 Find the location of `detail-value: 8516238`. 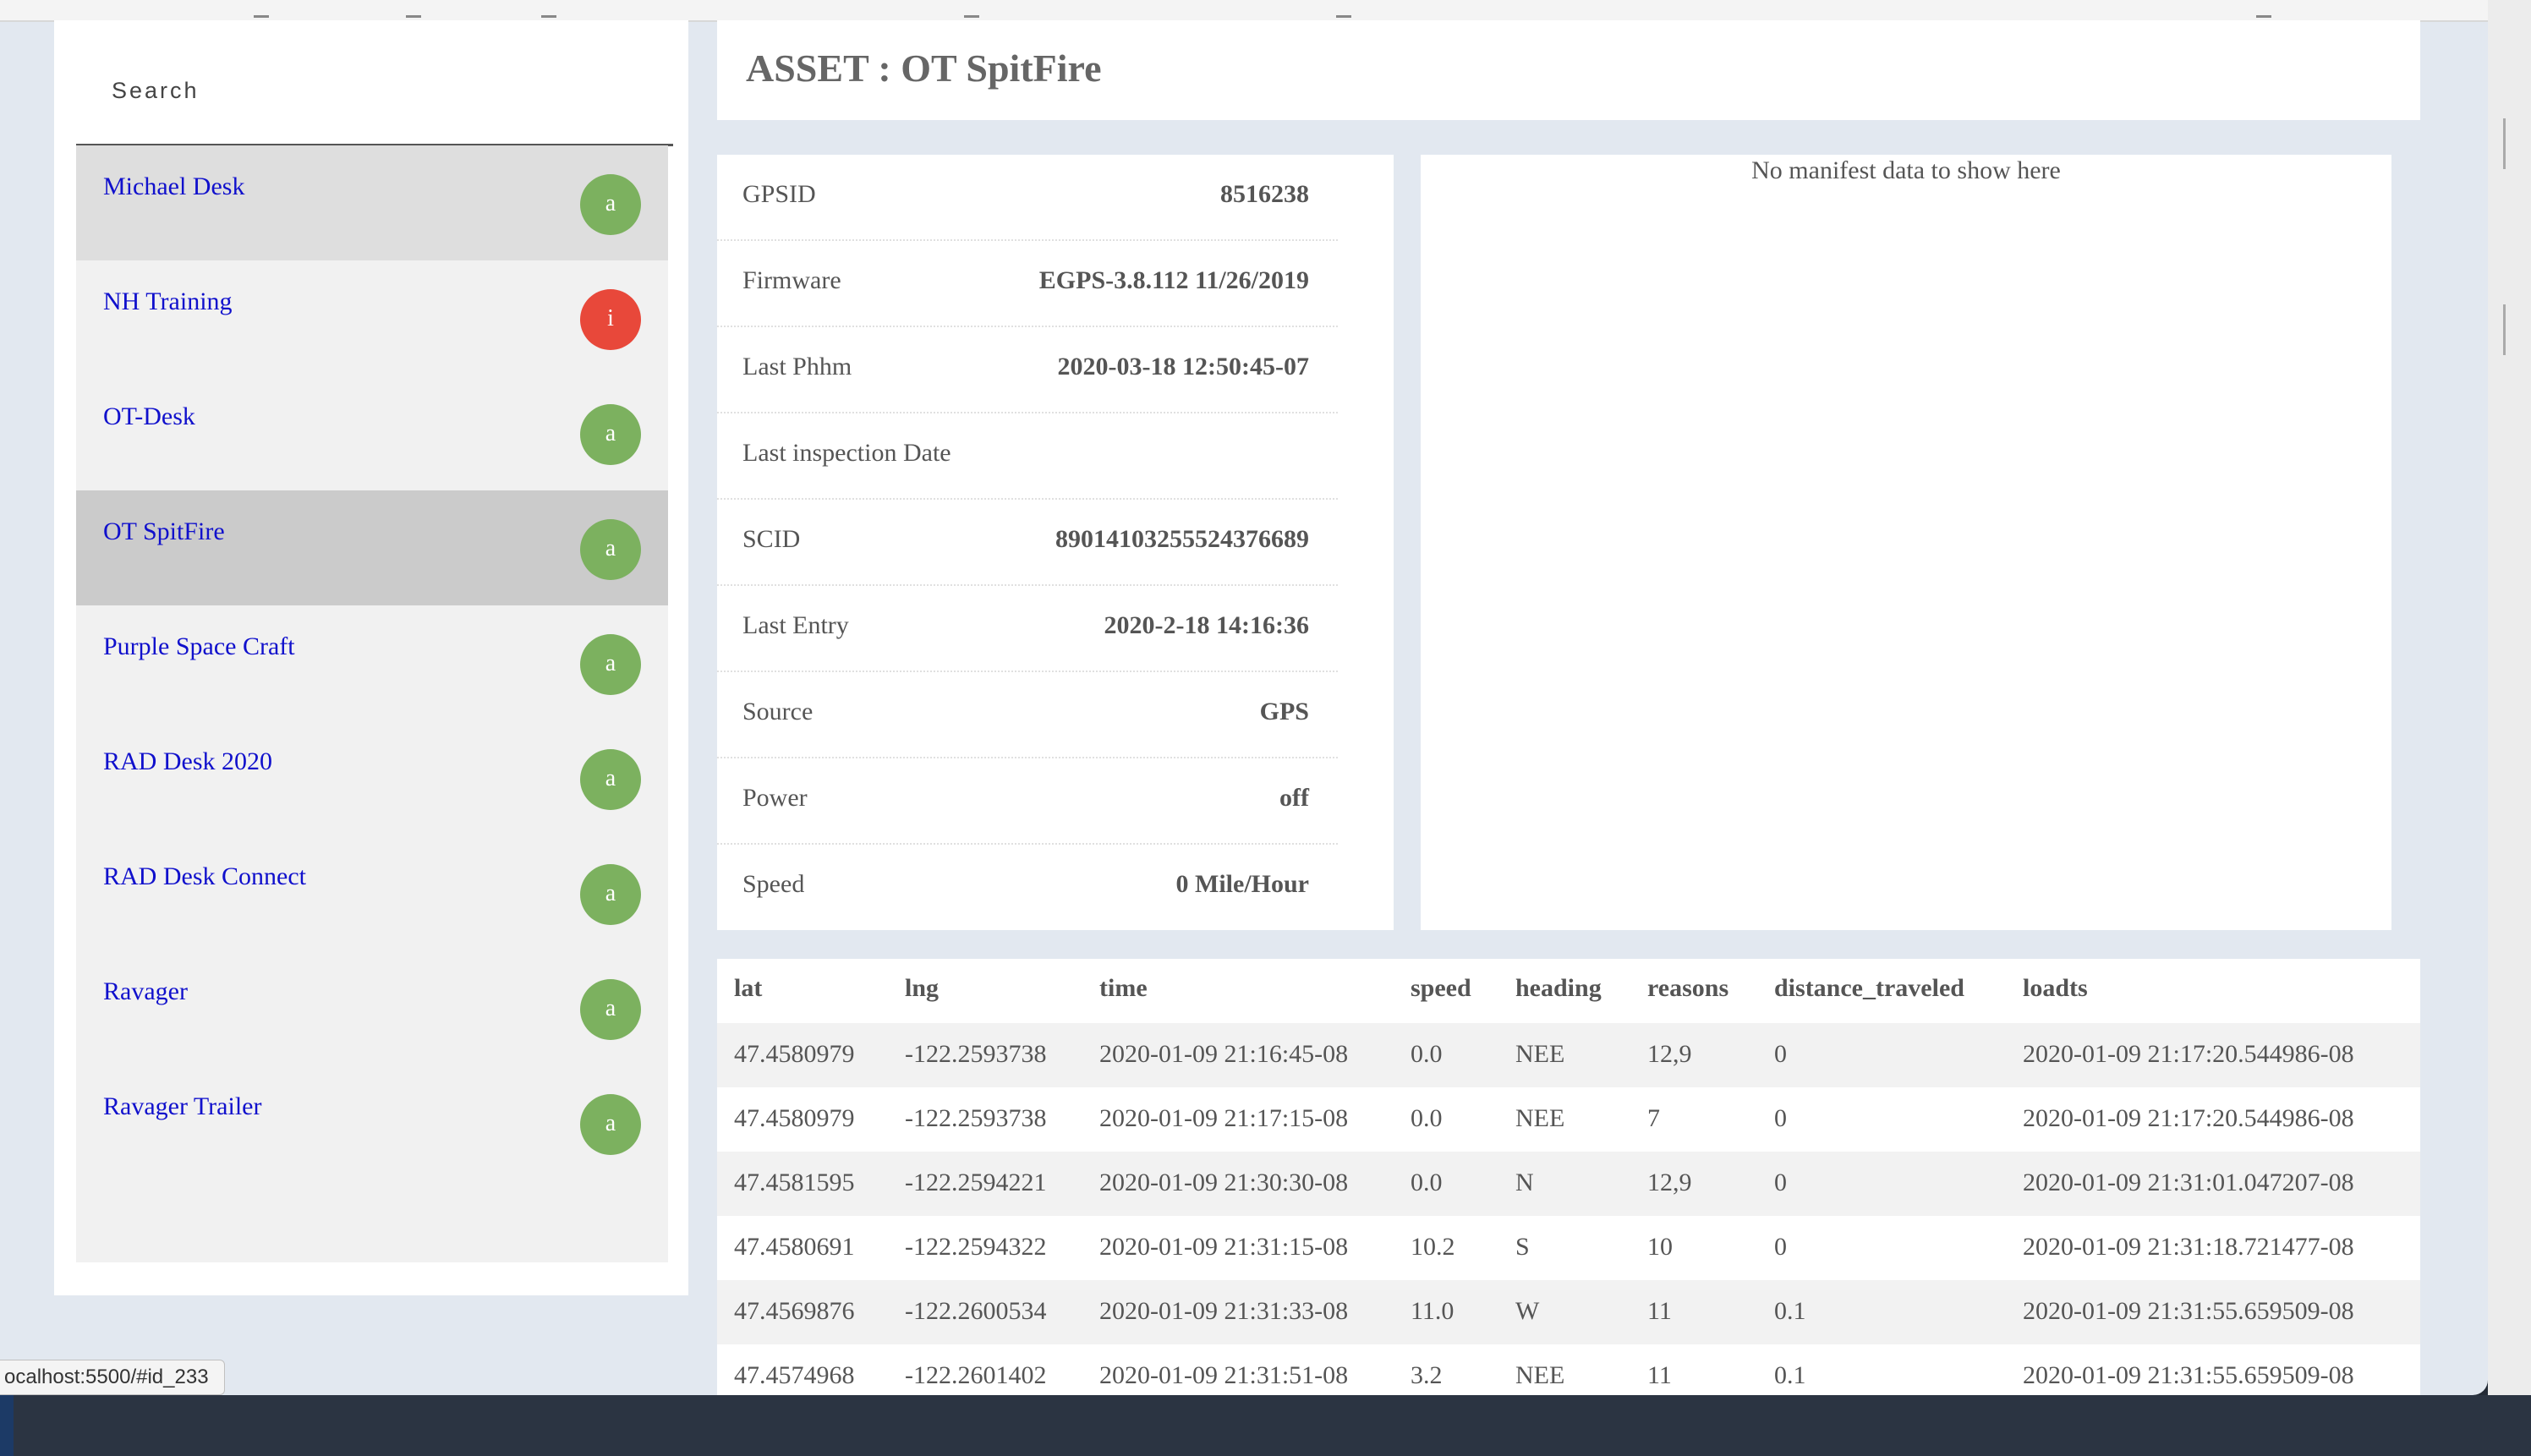

detail-value: 8516238 is located at coordinates (1264, 194).